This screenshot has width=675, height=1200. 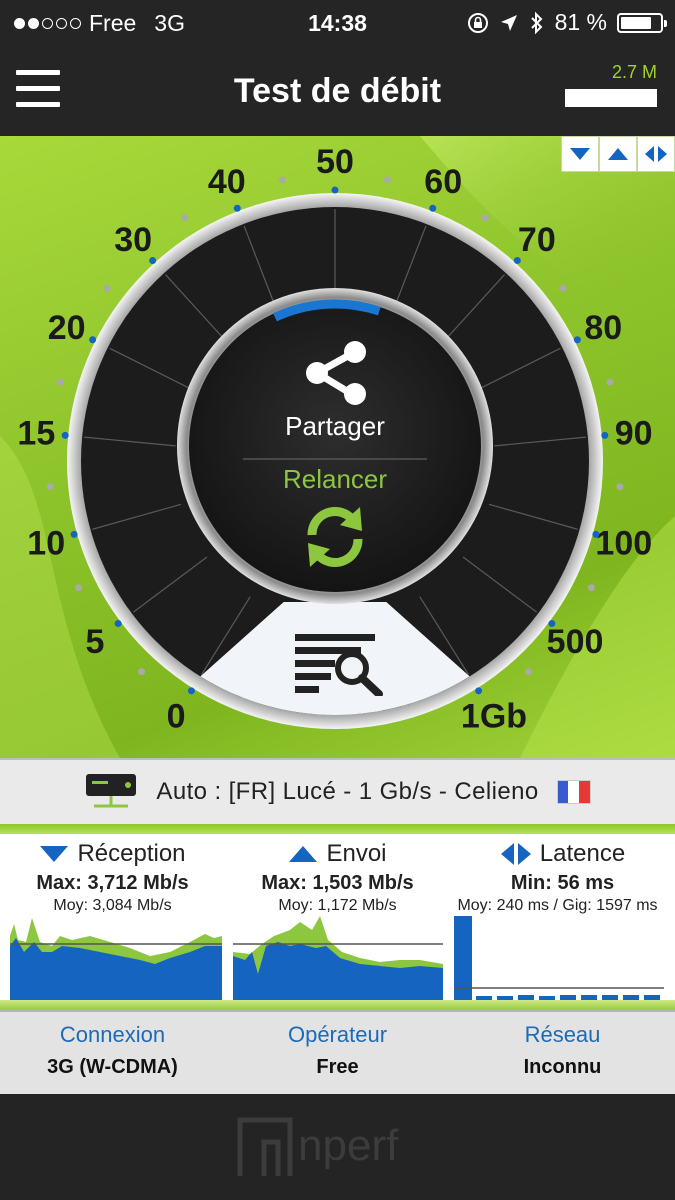 I want to click on latency-header: Latence, so click(x=562, y=854).